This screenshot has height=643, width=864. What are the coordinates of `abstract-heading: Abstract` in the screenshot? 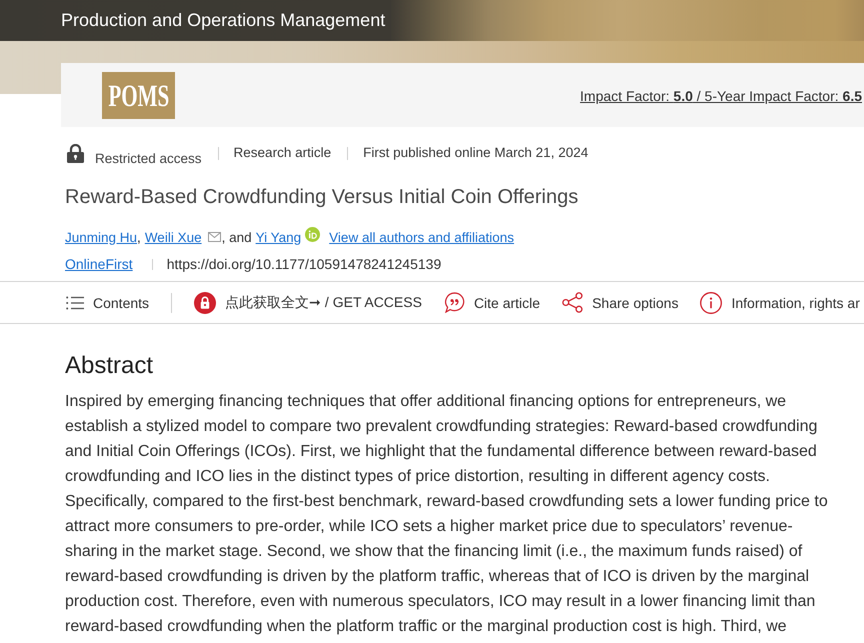 It's located at (109, 366).